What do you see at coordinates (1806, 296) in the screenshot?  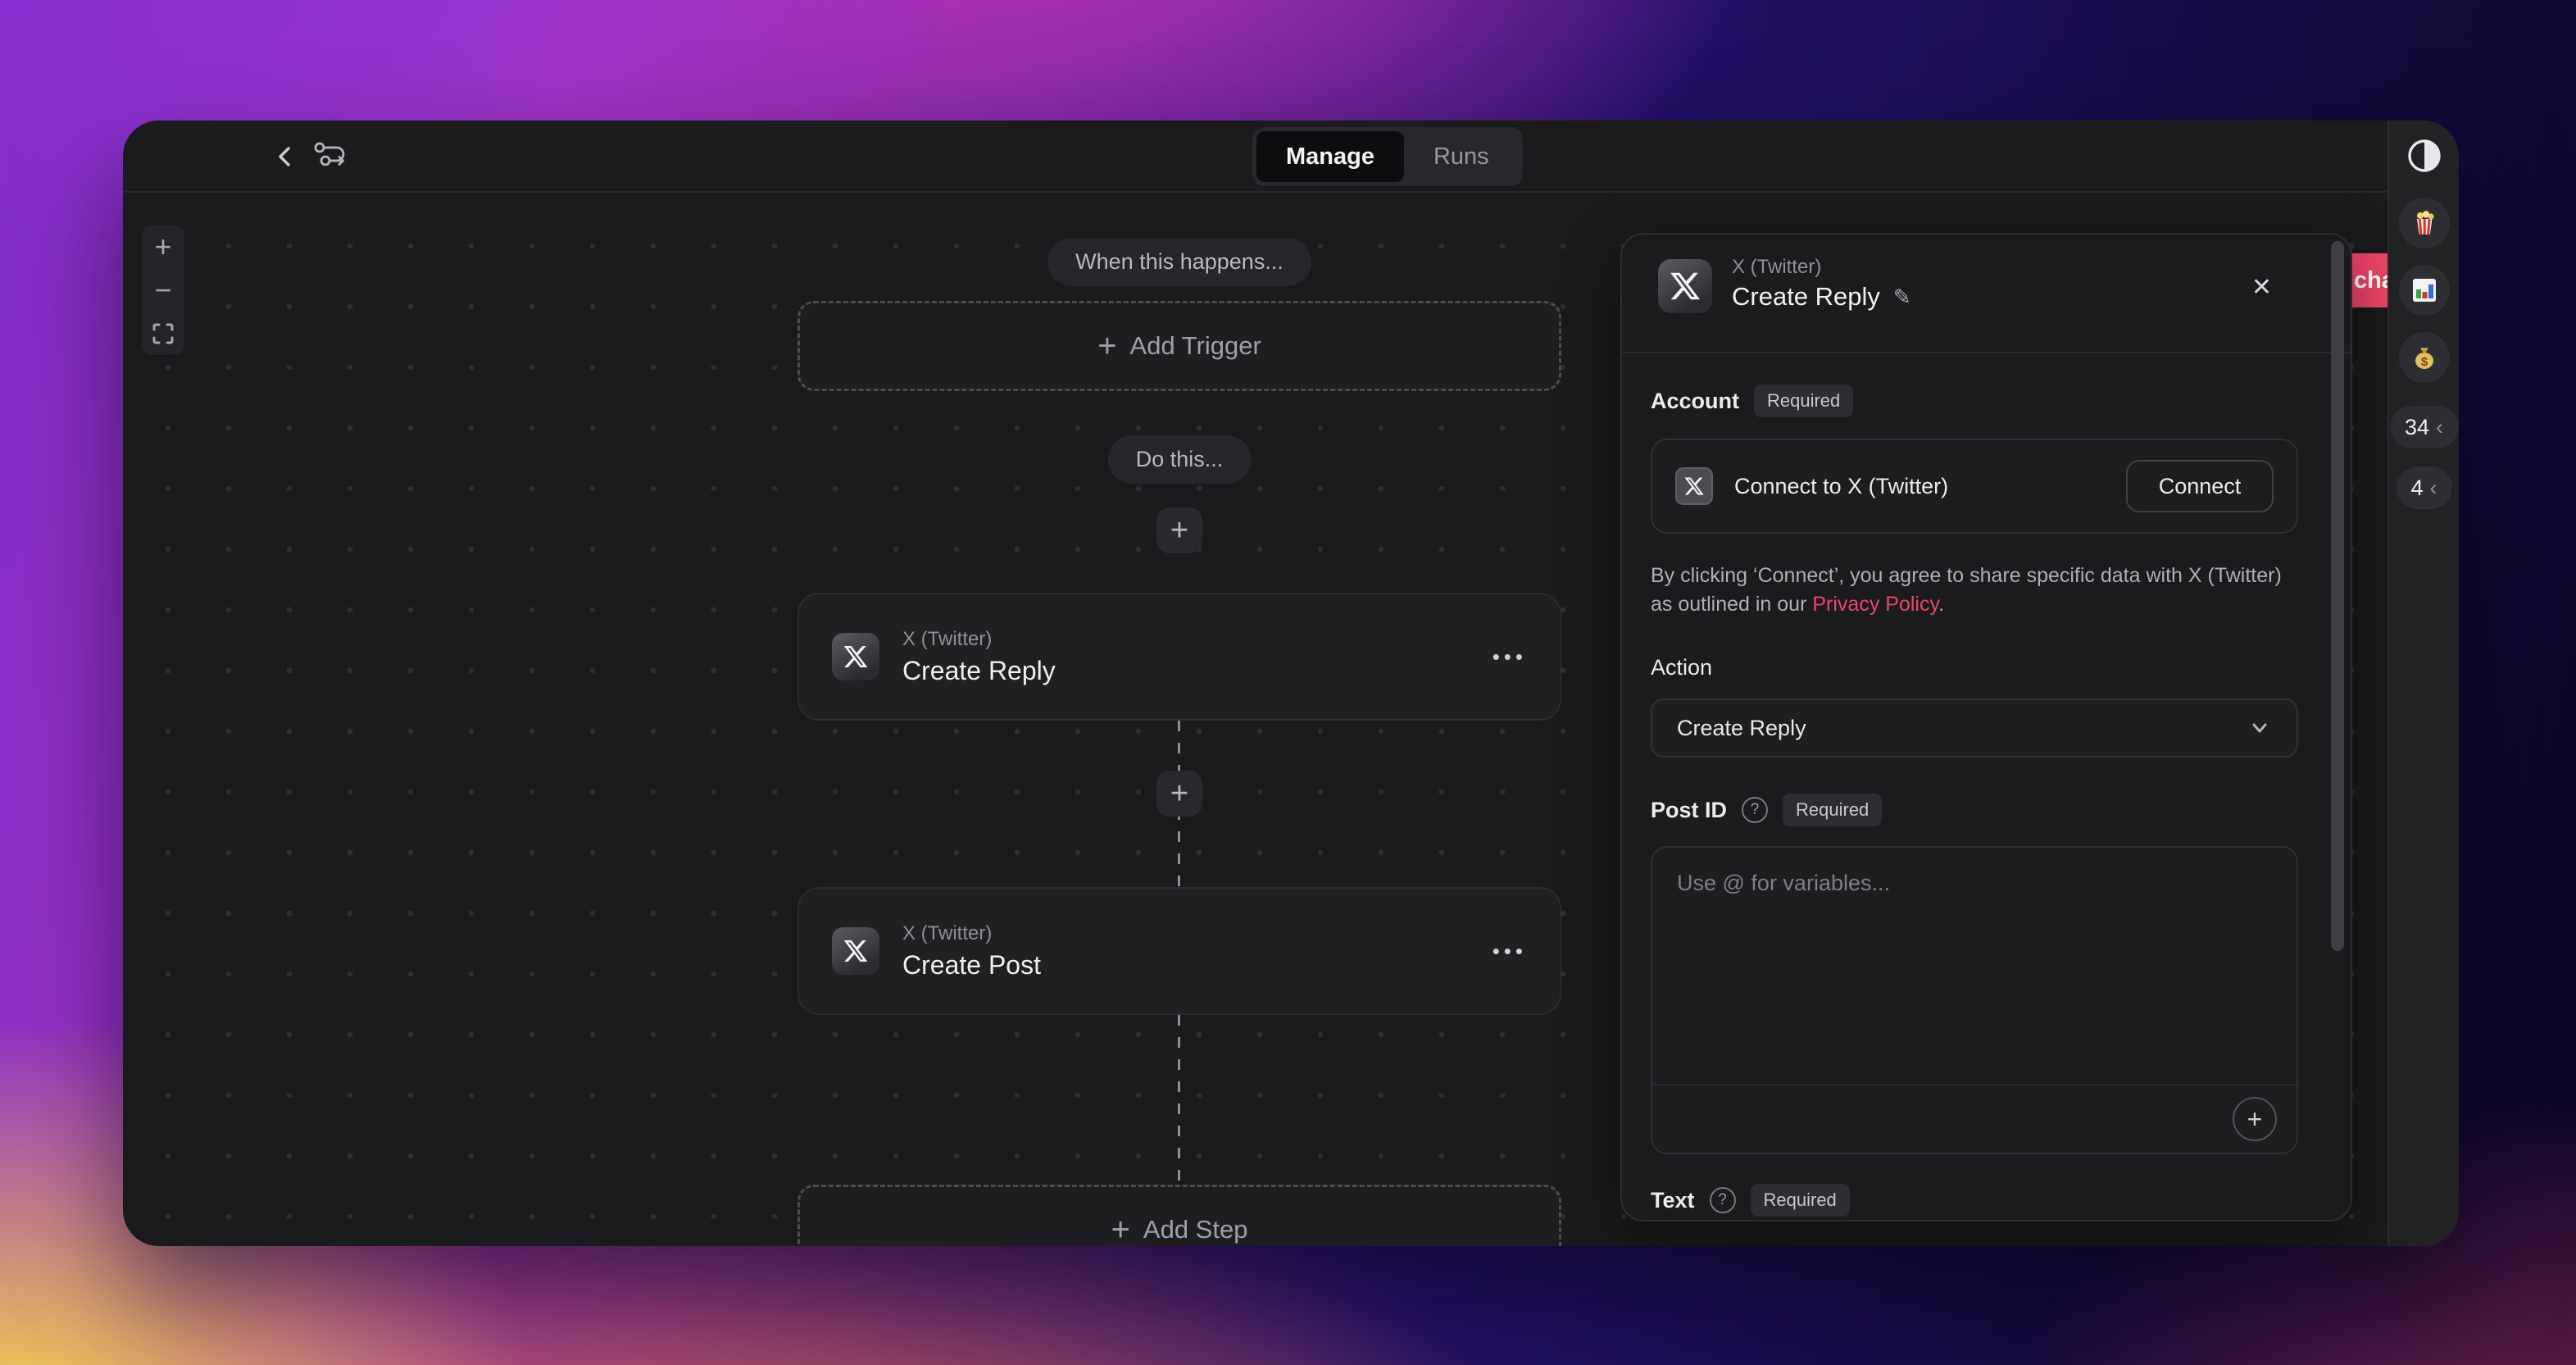 I see `panel-title: Create Reply` at bounding box center [1806, 296].